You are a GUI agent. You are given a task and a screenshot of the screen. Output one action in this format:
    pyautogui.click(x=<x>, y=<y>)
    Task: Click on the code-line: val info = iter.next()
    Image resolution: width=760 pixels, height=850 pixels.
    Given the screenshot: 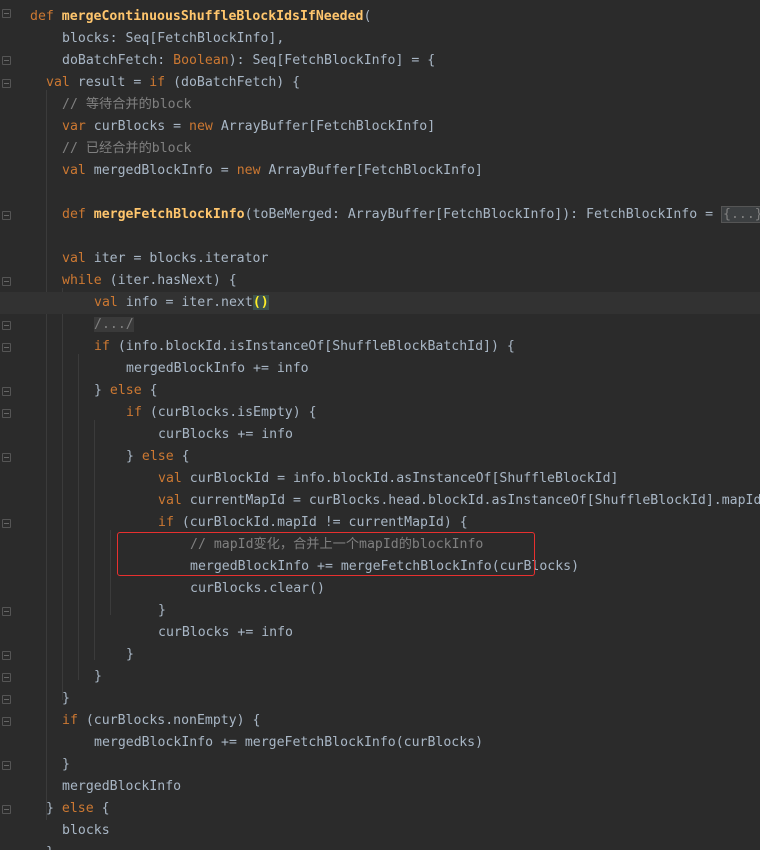 What is the action you would take?
    pyautogui.click(x=380, y=303)
    